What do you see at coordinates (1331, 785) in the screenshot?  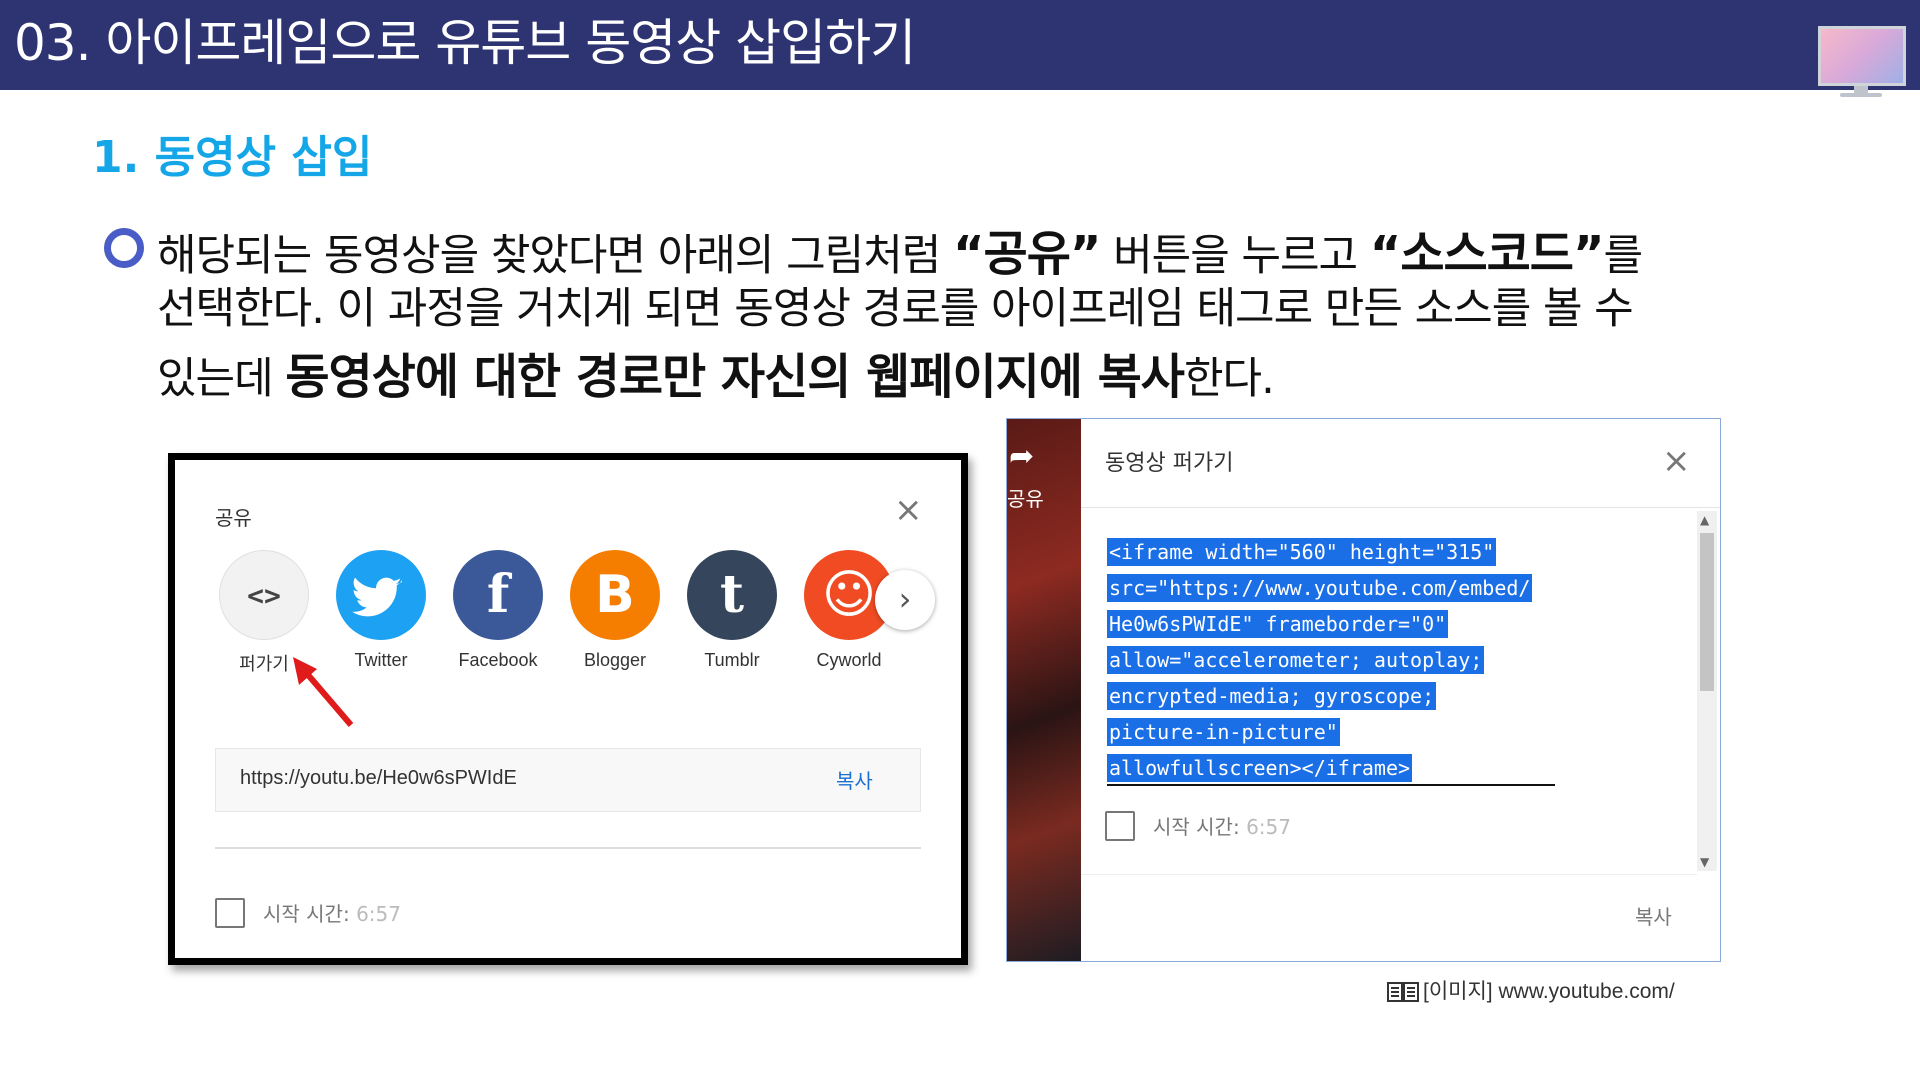 I see `textarea-underline` at bounding box center [1331, 785].